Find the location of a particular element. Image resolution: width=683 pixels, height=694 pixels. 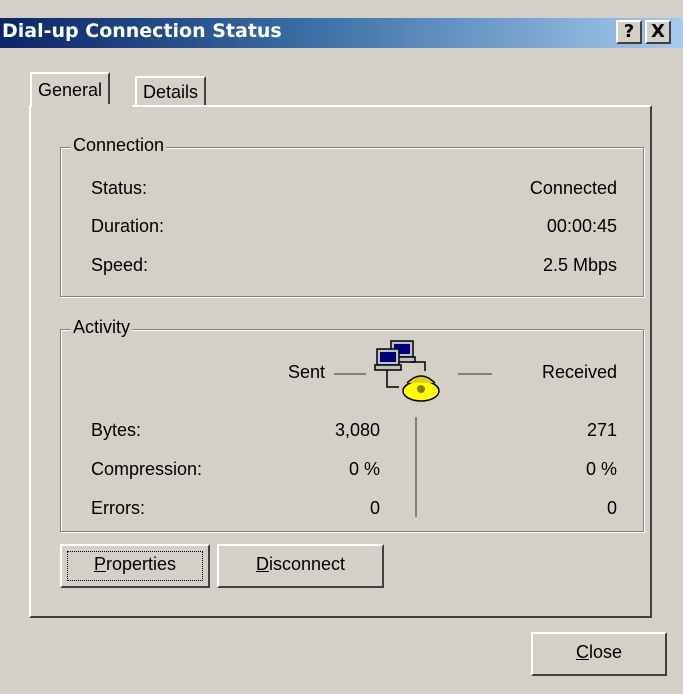

compression-label: Compression: is located at coordinates (147, 469).